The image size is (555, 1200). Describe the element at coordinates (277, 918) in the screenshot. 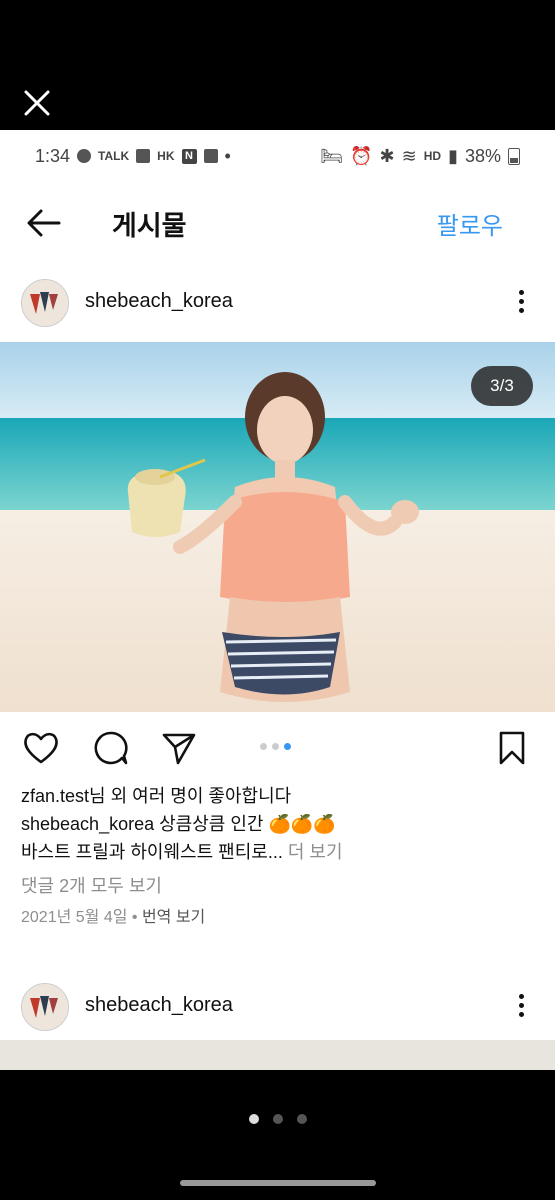

I see `post-meta: 2021년 5월 4일 • 번역 보기` at that location.